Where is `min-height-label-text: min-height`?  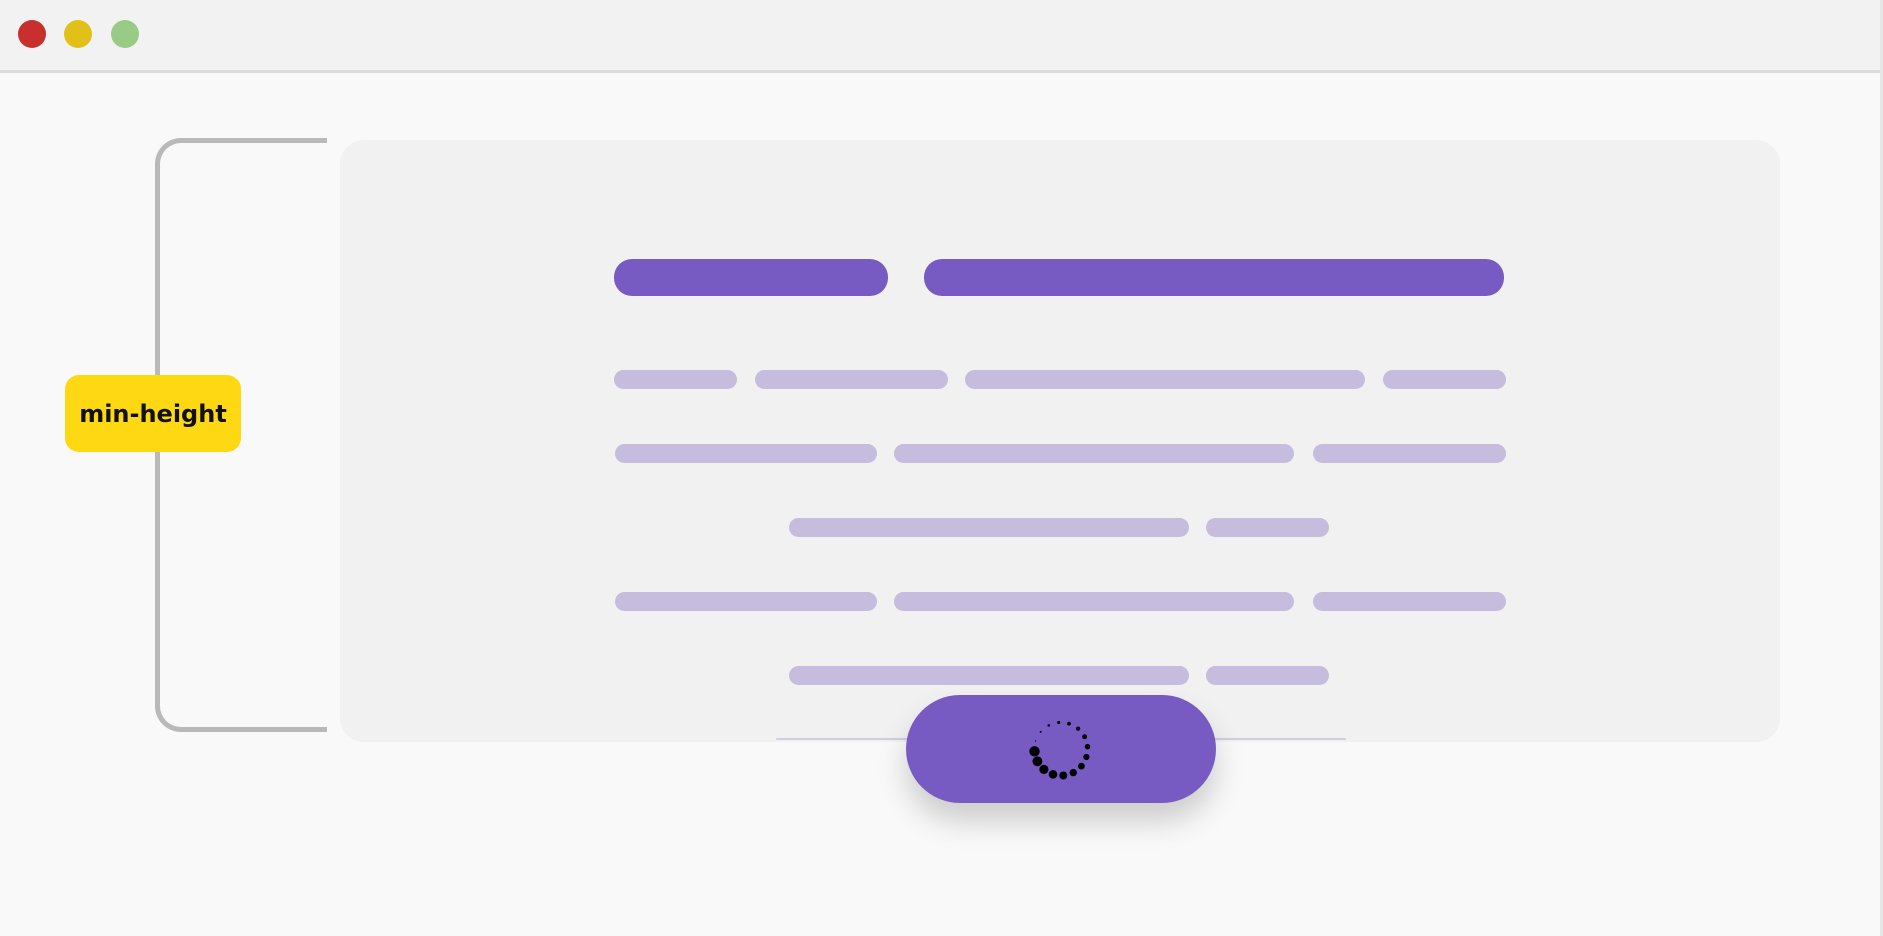 min-height-label-text: min-height is located at coordinates (153, 413).